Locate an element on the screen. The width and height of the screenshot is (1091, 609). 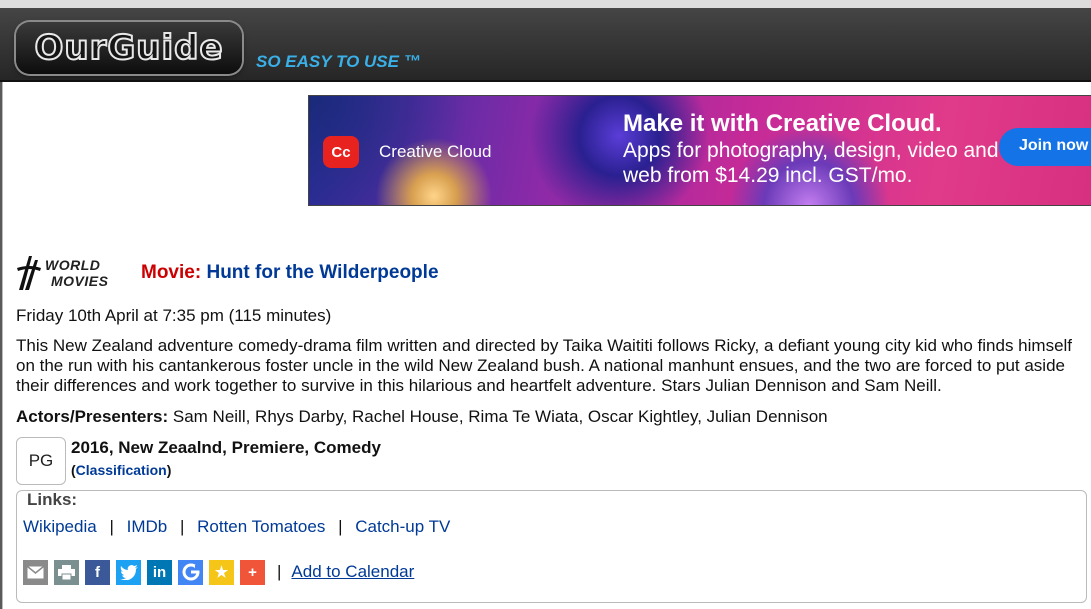
linkedin-icon: in is located at coordinates (159, 572).